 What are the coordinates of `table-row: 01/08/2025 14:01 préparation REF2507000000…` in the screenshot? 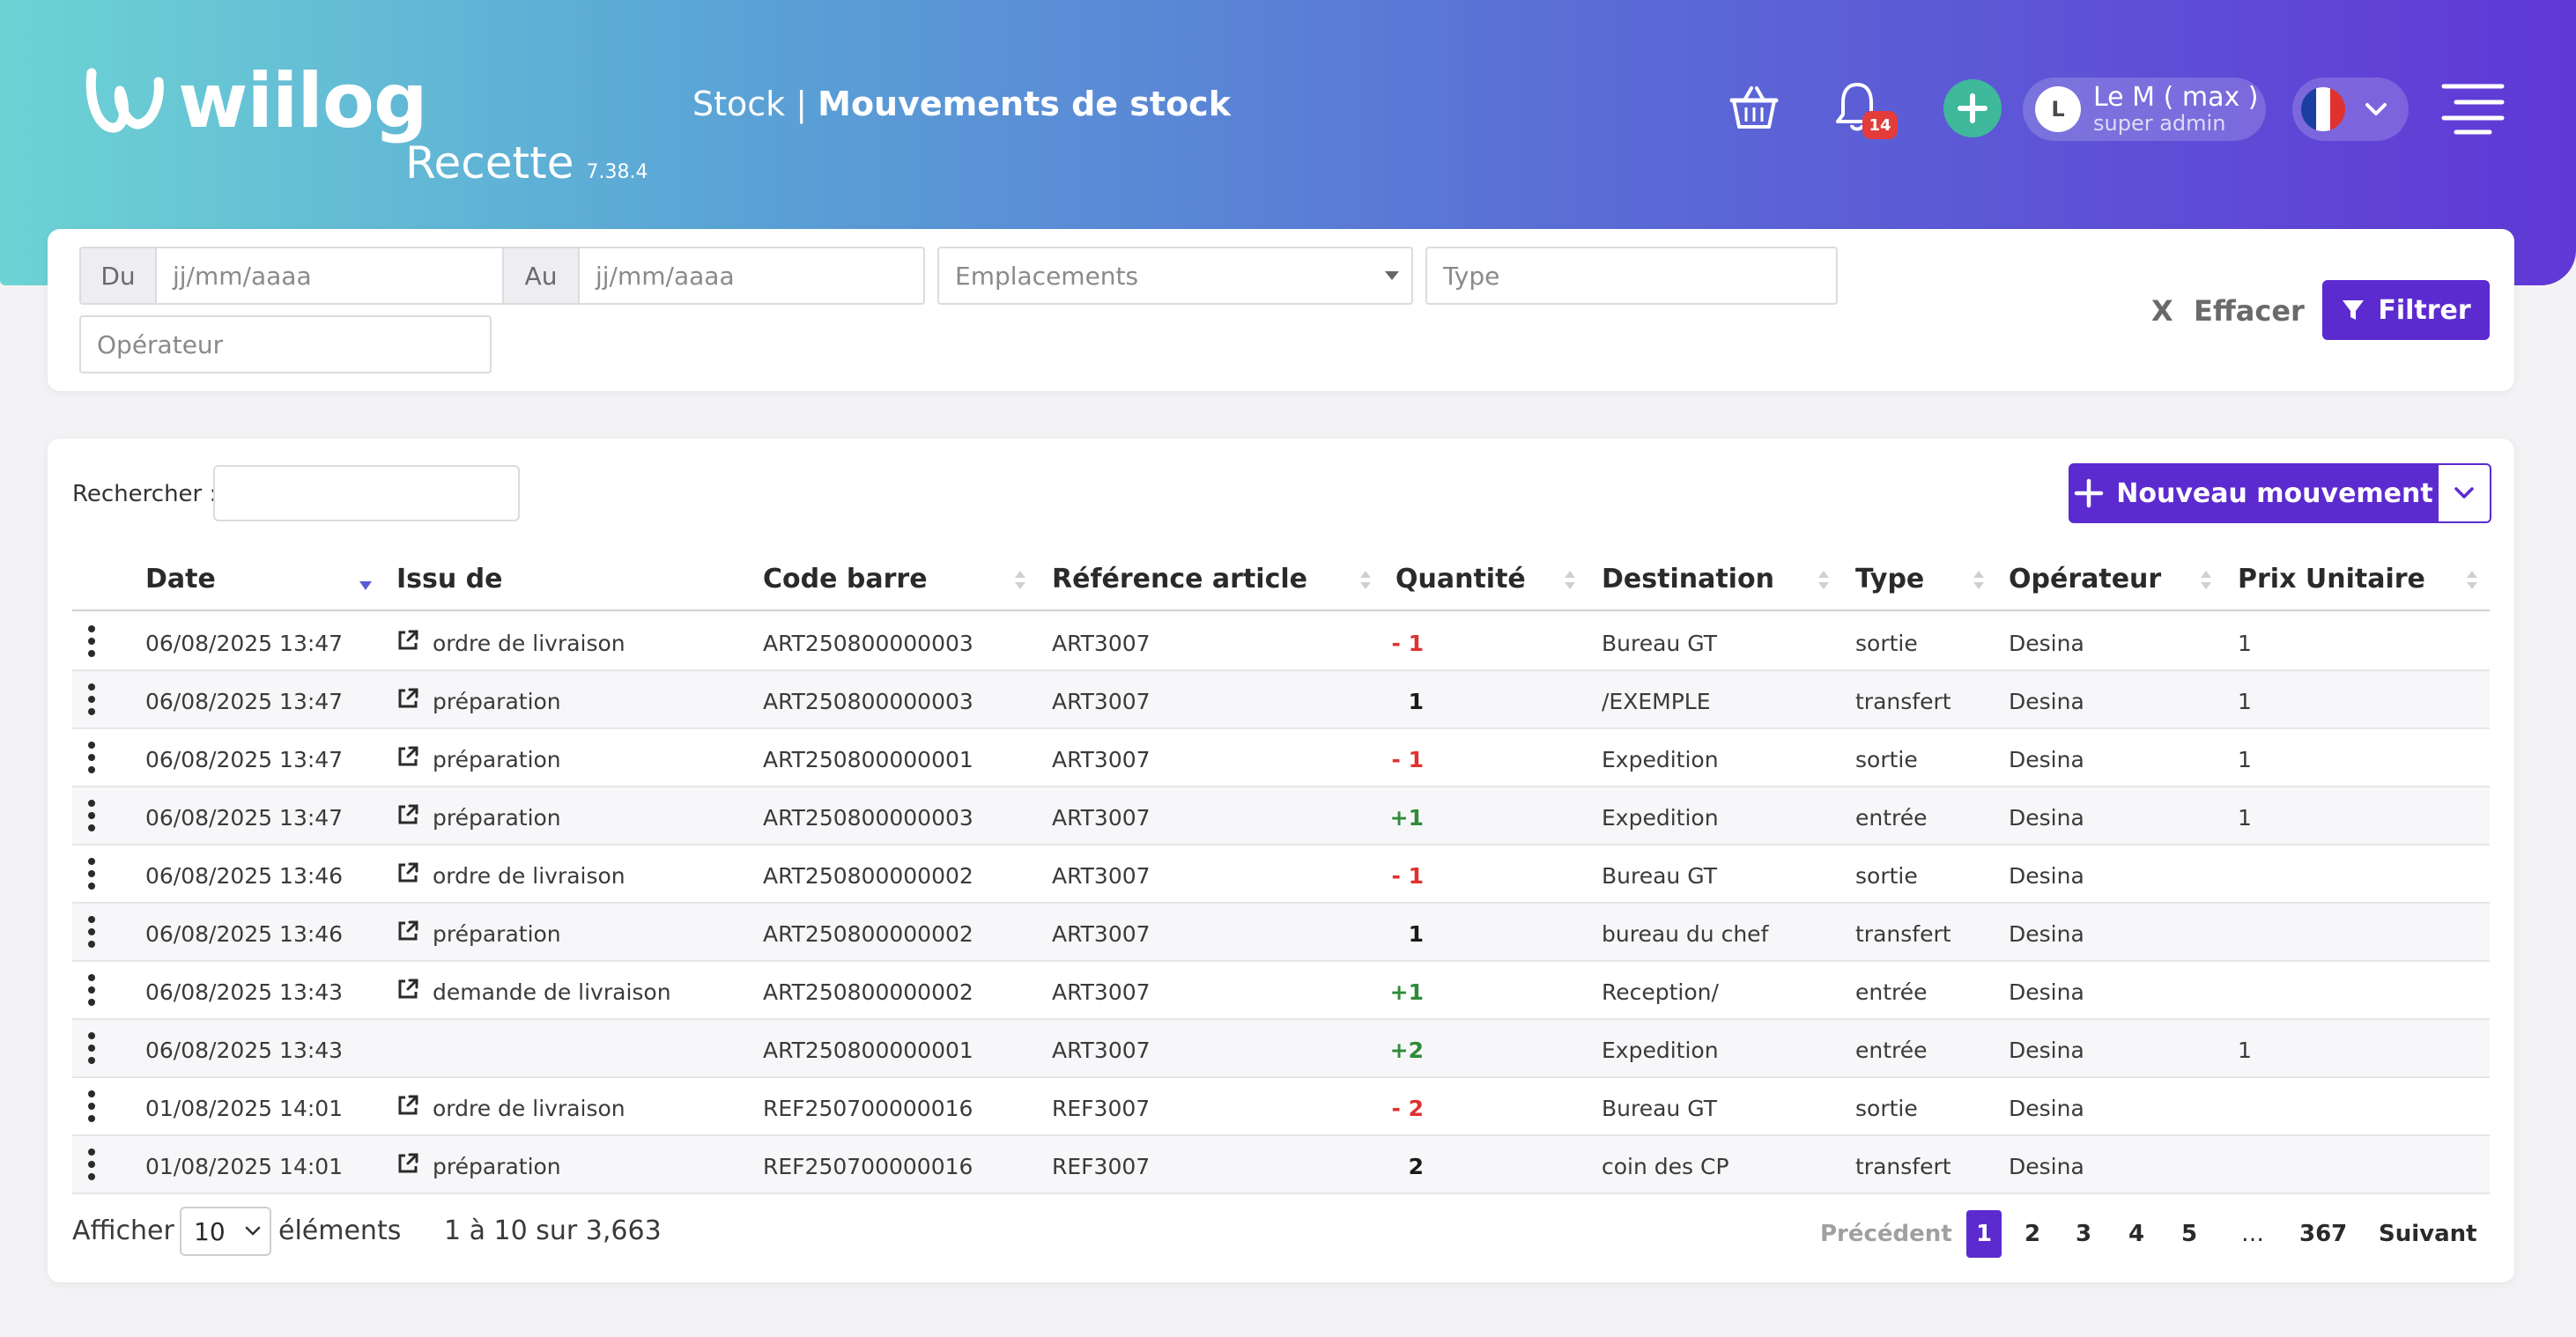 It's located at (1281, 1165).